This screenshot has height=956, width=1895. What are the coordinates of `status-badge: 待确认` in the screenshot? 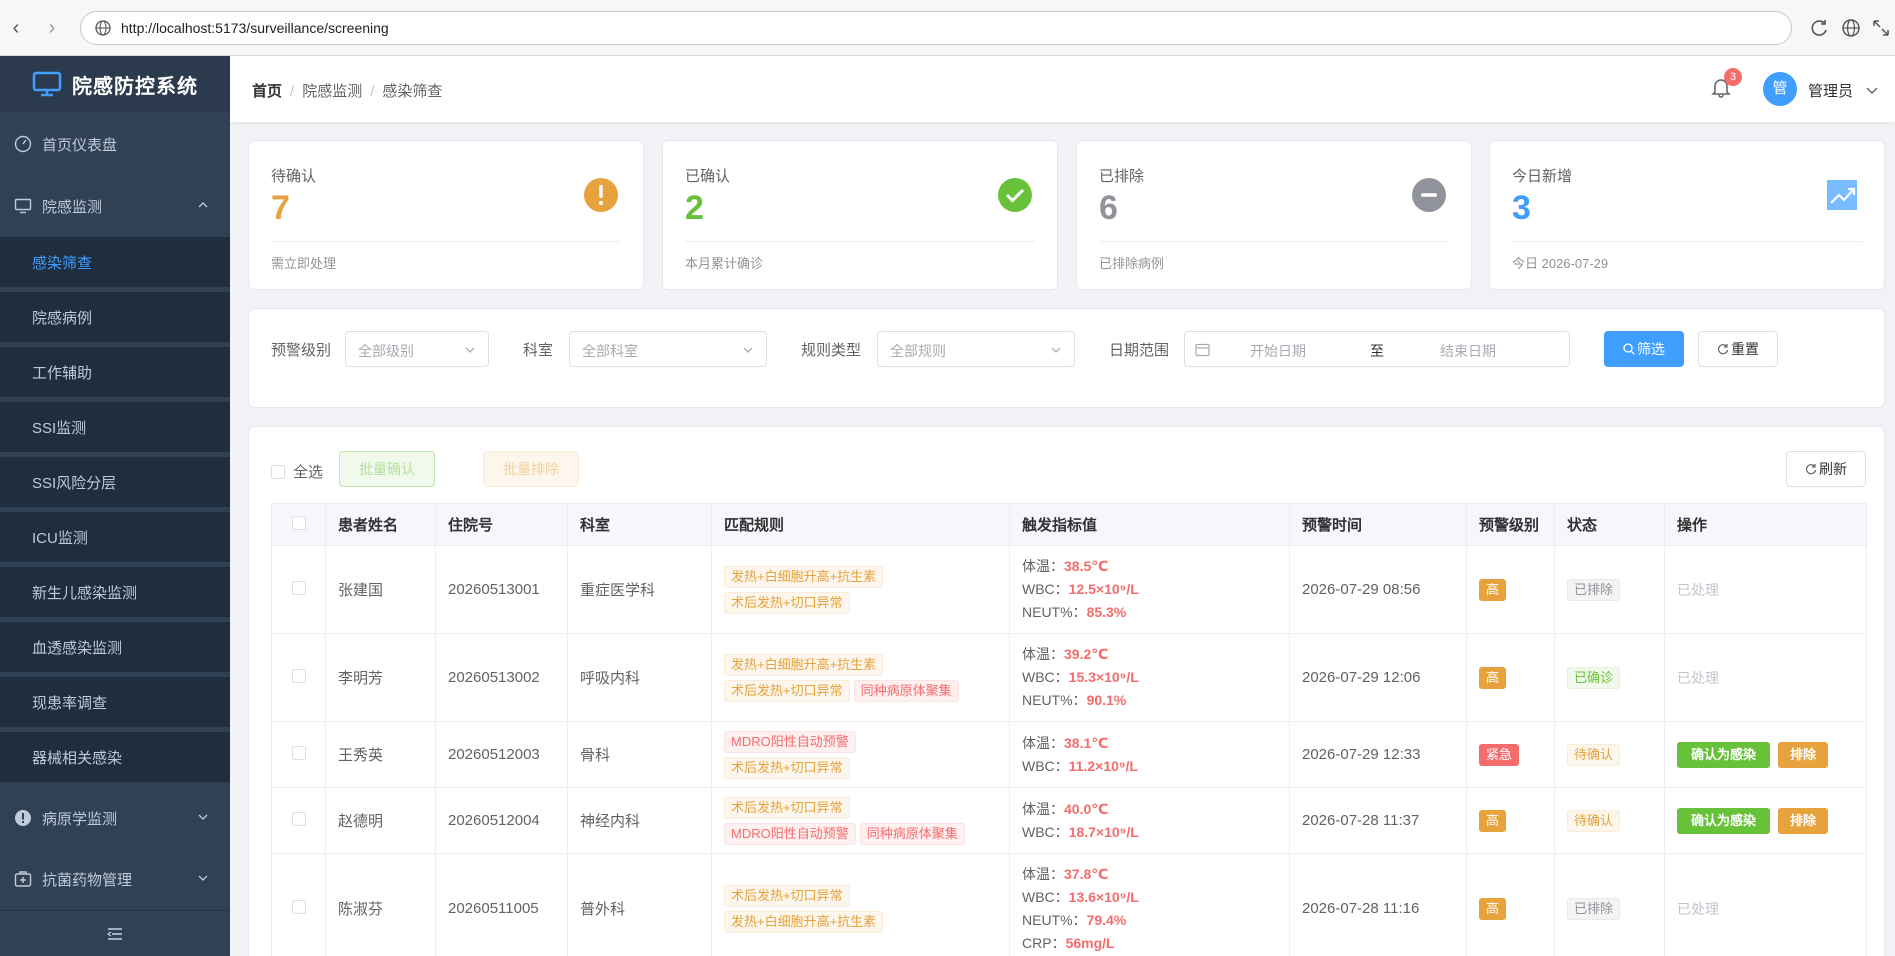 It's located at (1594, 820).